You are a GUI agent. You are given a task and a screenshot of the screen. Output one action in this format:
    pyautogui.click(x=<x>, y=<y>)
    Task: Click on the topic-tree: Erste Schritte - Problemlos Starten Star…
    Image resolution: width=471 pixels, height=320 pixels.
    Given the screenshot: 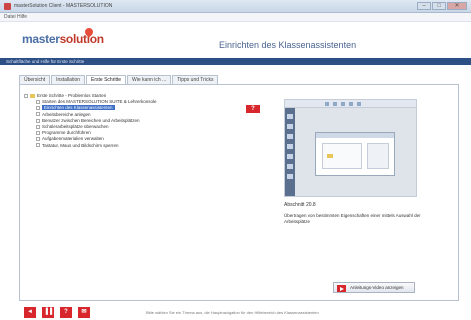 What is the action you would take?
    pyautogui.click(x=134, y=121)
    